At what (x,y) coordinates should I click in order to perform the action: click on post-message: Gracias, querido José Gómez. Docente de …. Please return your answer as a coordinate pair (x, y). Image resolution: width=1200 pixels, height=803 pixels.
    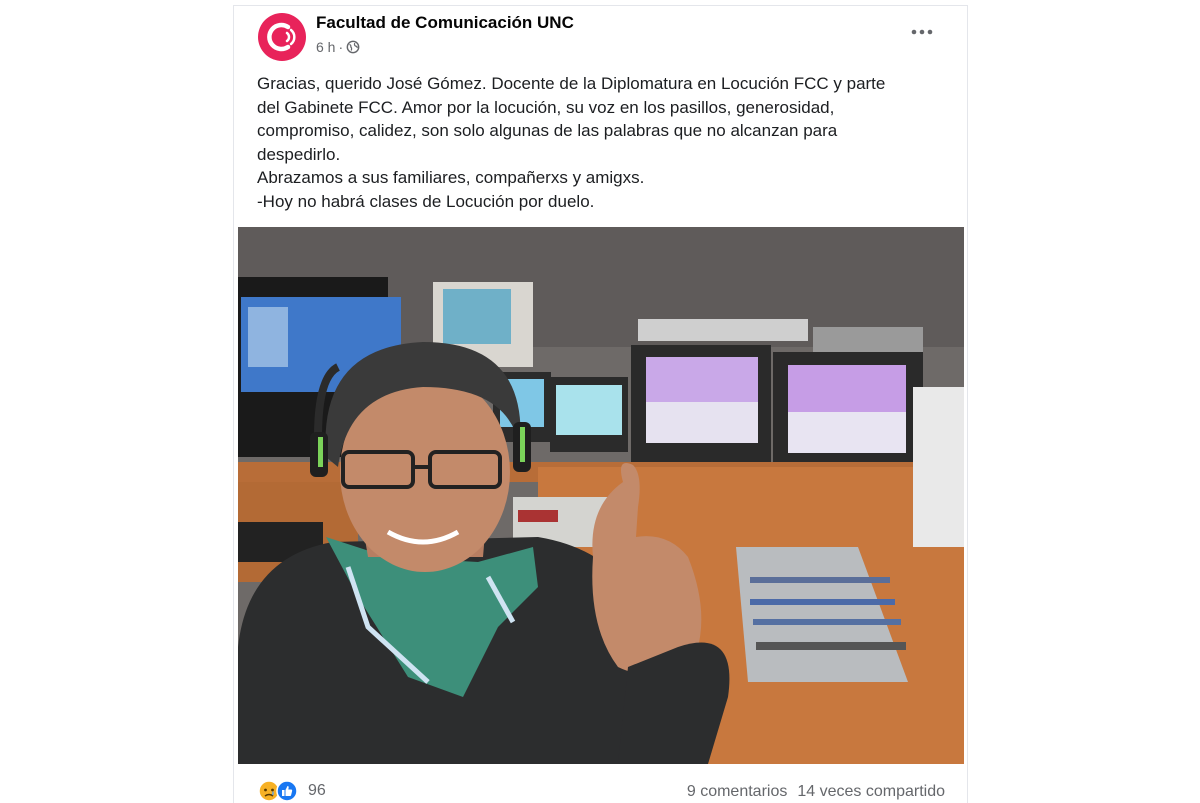
    Looking at the image, I should click on (602, 142).